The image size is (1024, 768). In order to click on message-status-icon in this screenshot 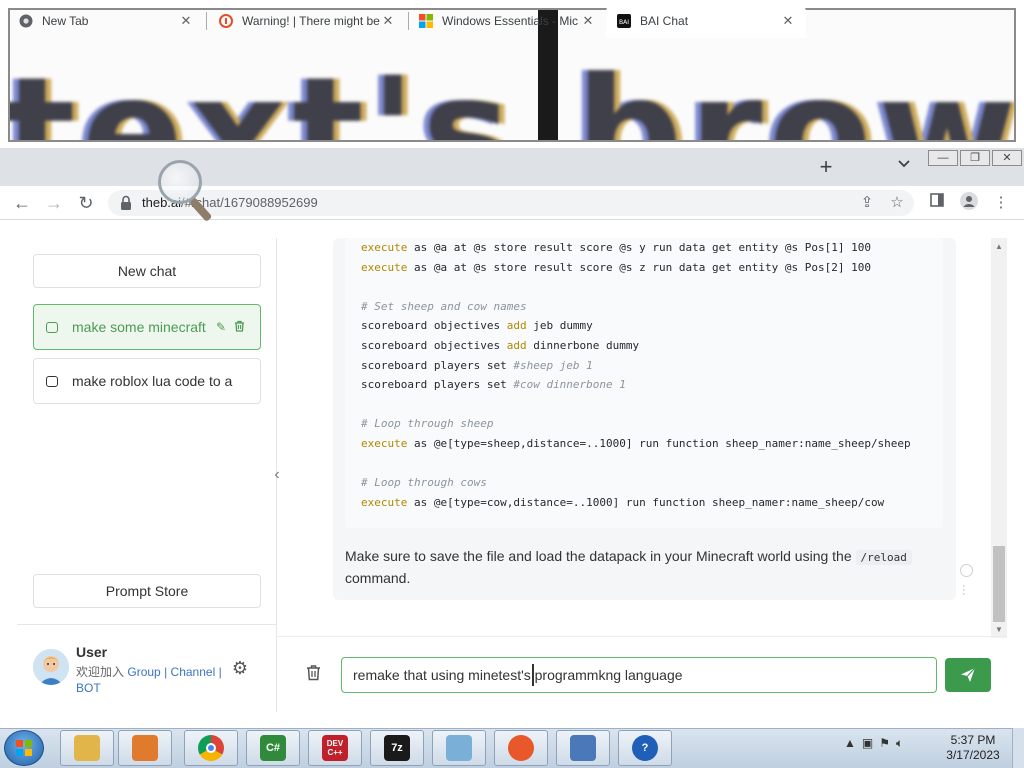, I will do `click(966, 570)`.